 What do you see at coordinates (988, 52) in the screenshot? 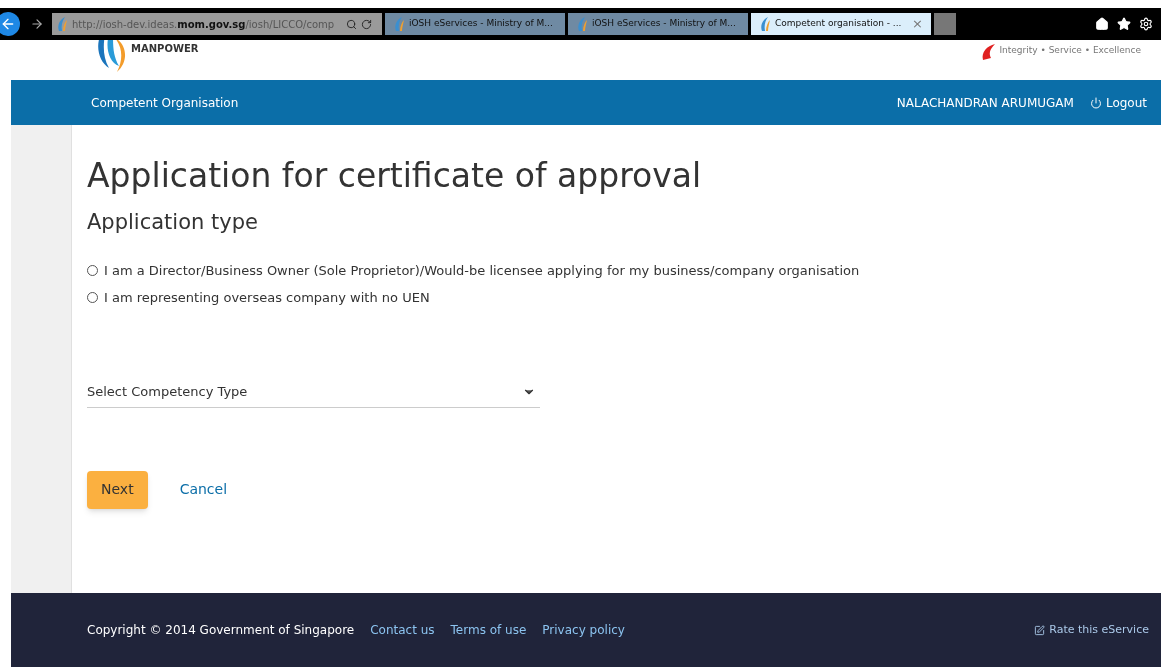
I see `lion-logo-icon` at bounding box center [988, 52].